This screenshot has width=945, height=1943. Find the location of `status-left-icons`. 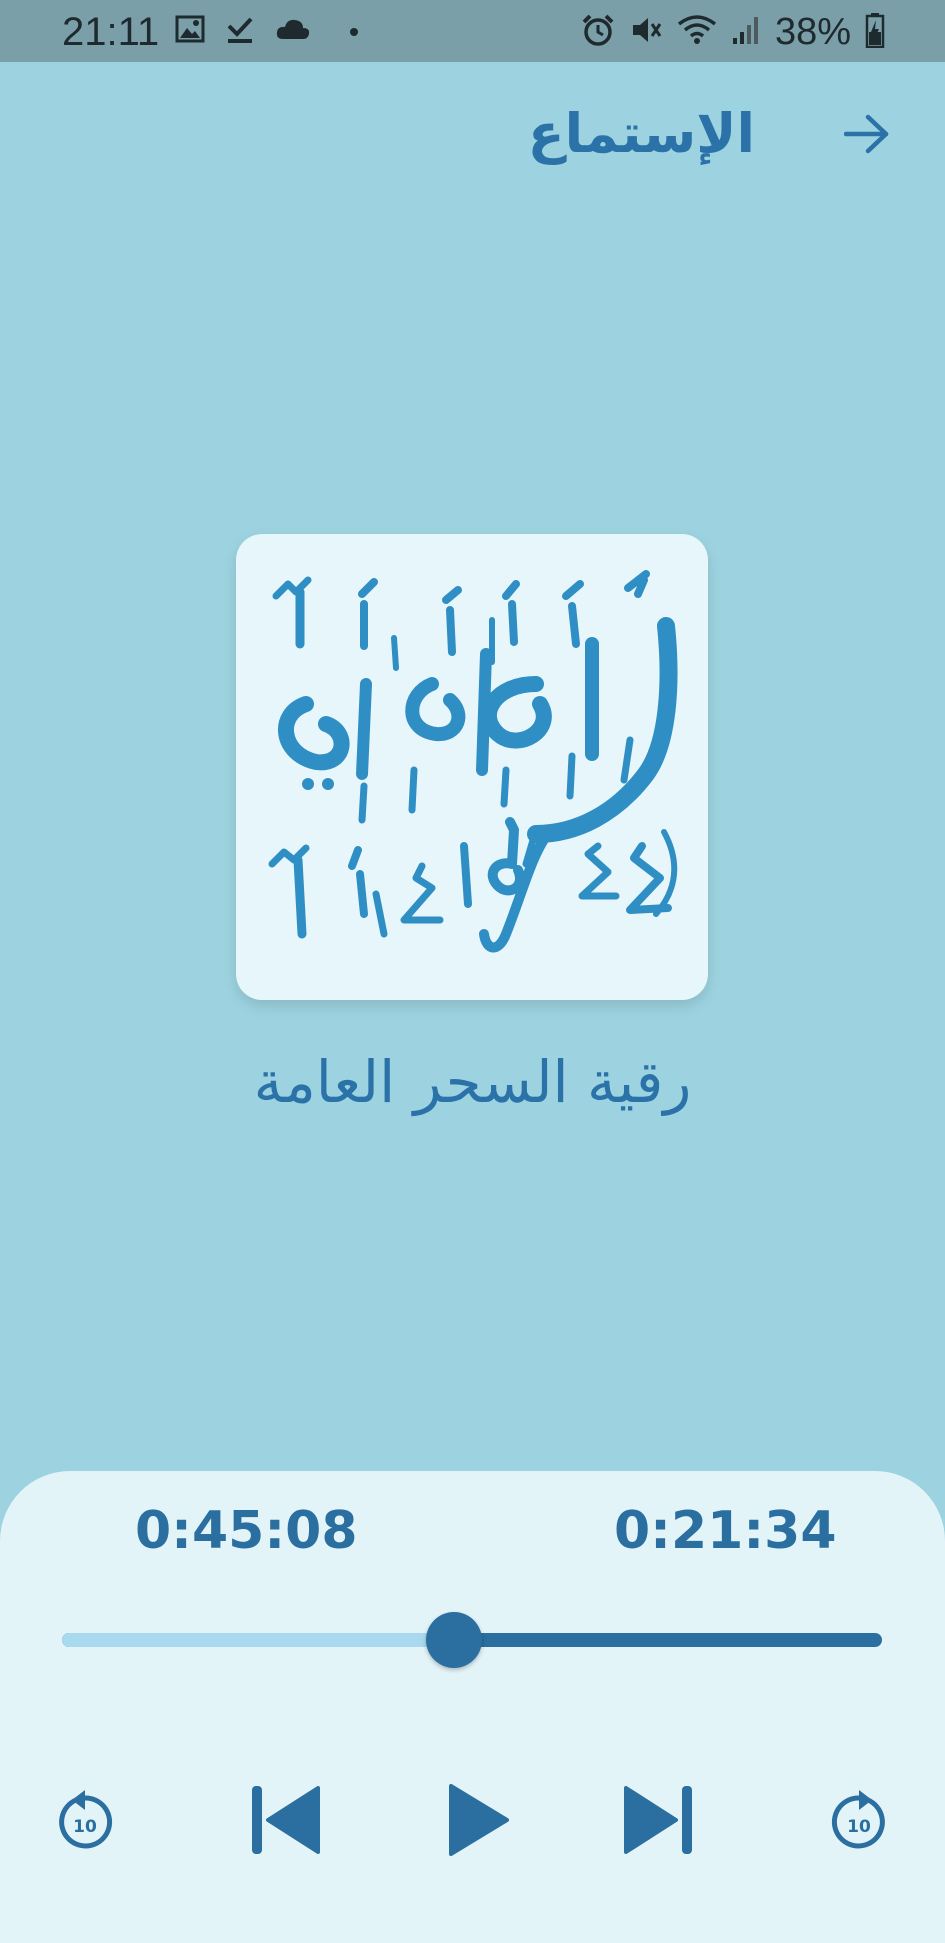

status-left-icons is located at coordinates (267, 31).